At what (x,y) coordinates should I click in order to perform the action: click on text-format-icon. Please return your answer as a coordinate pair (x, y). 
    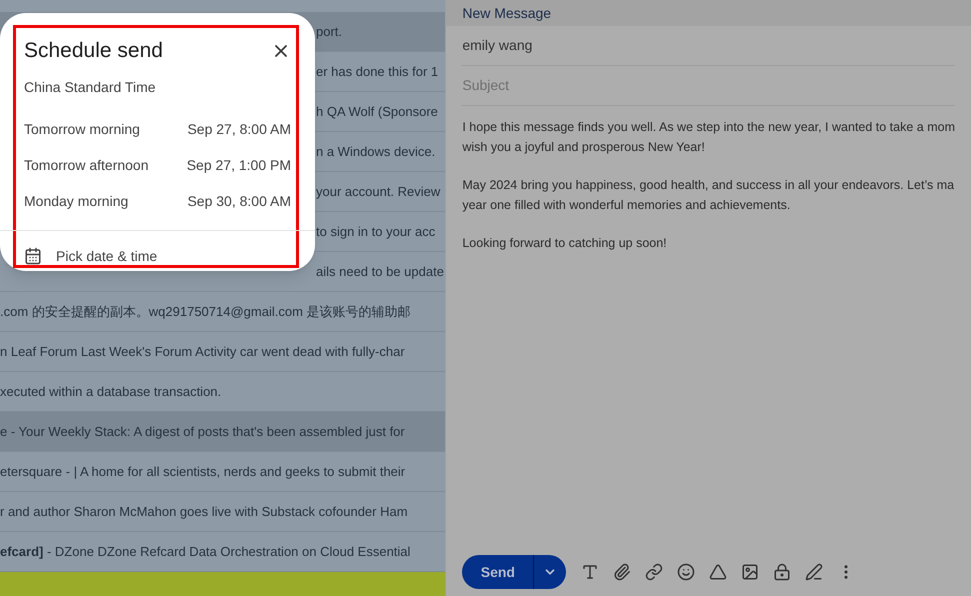
    Looking at the image, I should click on (590, 572).